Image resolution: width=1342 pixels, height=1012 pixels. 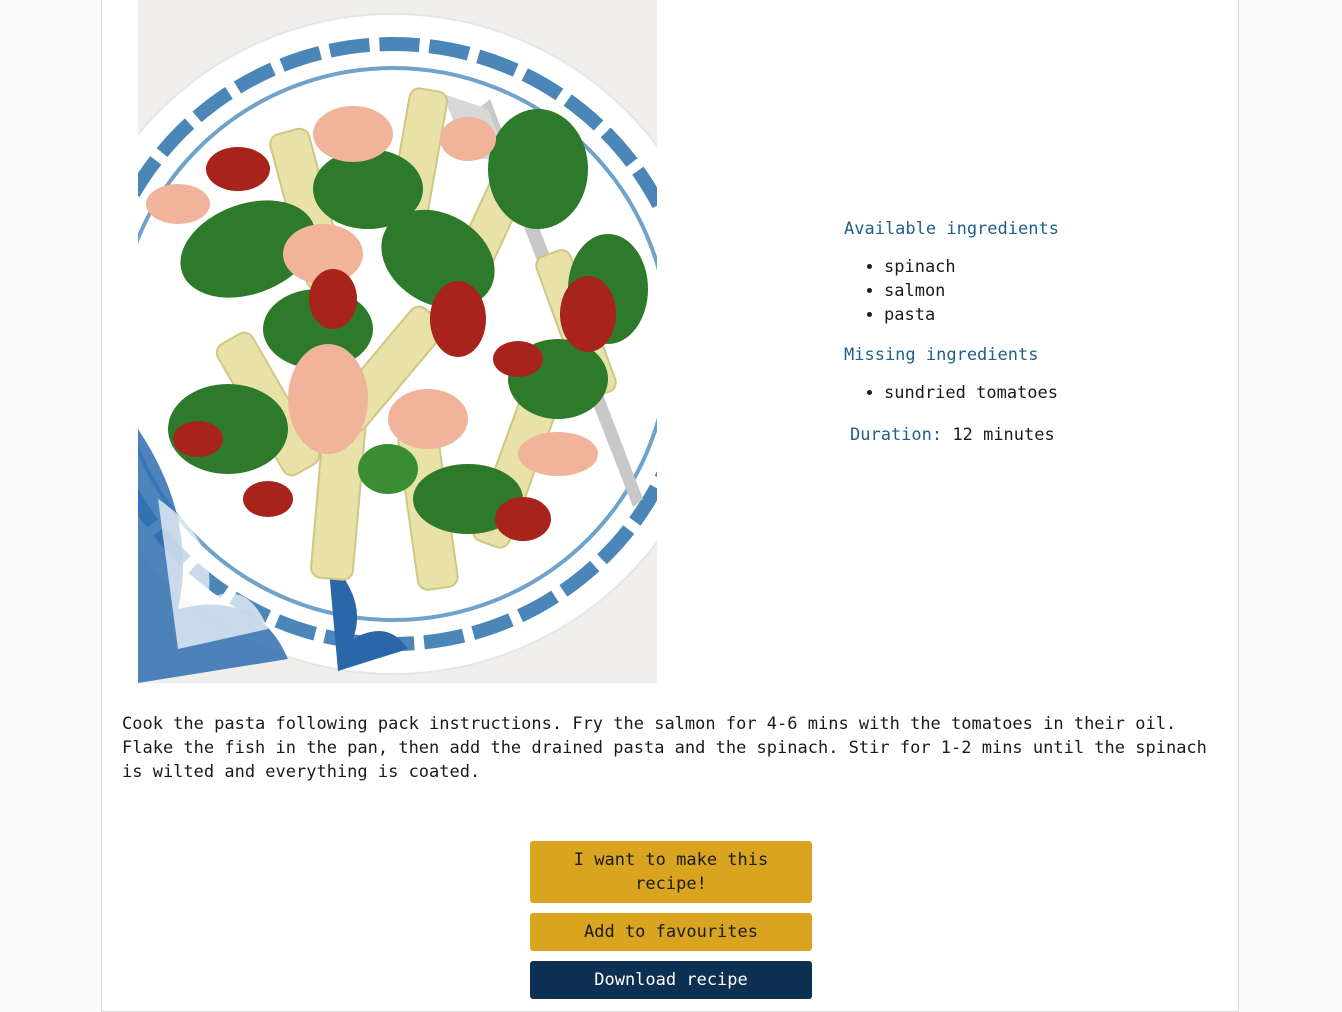 I want to click on missing-ingredients-list: sundried tomatoes, so click(x=994, y=393).